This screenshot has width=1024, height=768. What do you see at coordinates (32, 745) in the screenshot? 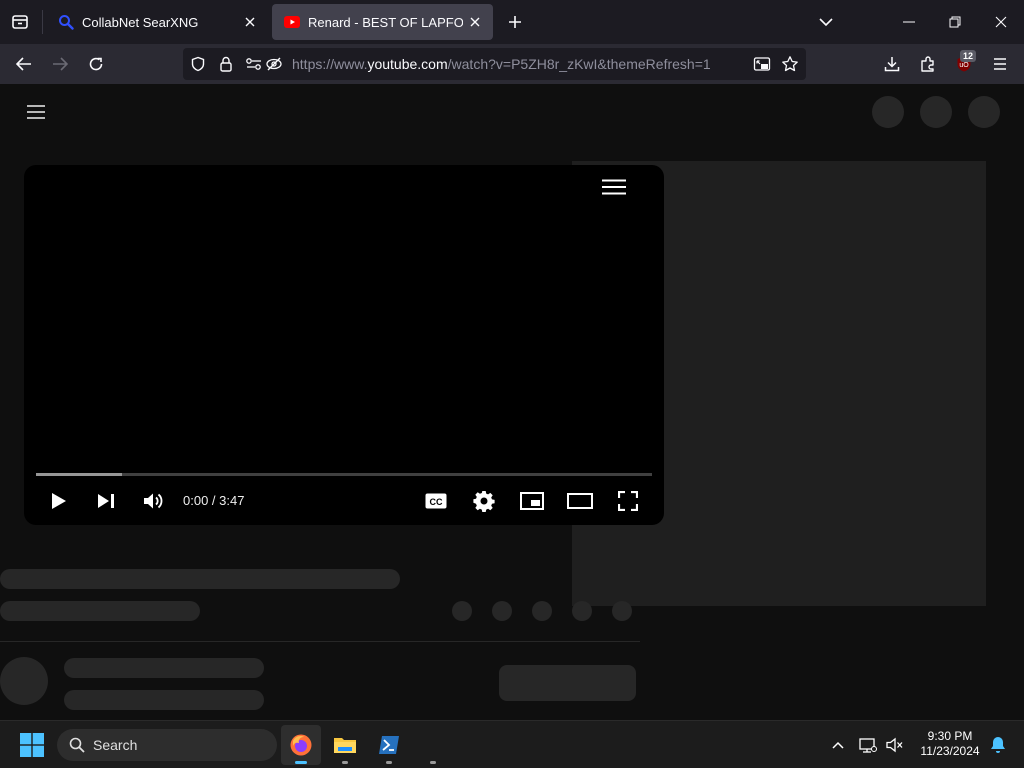
I see `windows-start-icon` at bounding box center [32, 745].